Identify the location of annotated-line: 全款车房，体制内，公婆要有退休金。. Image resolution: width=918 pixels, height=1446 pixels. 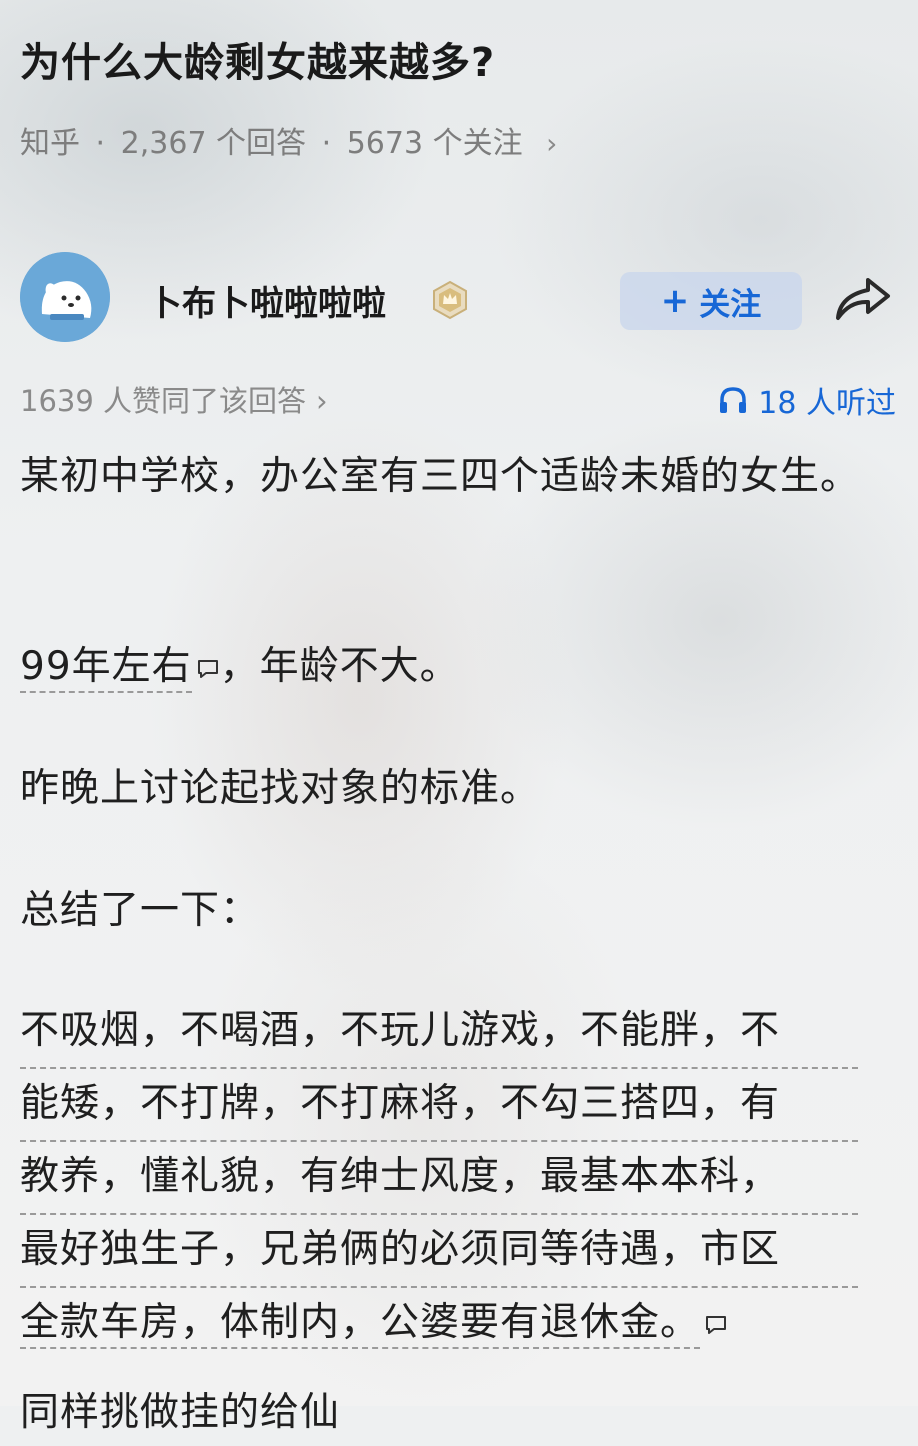
(360, 1324).